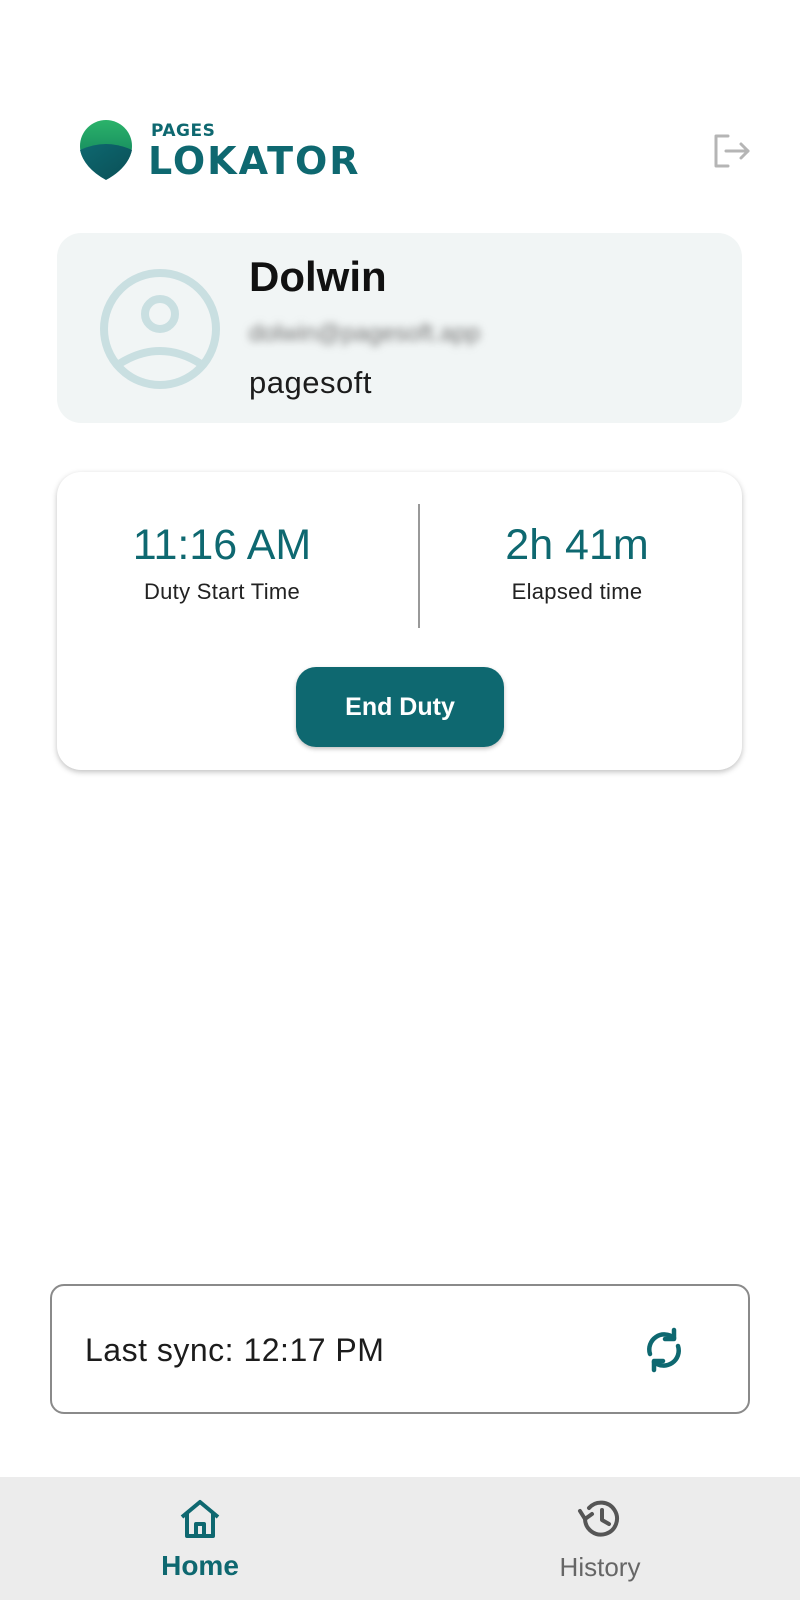 Image resolution: width=800 pixels, height=1600 pixels. What do you see at coordinates (664, 1350) in the screenshot?
I see `sync-icon` at bounding box center [664, 1350].